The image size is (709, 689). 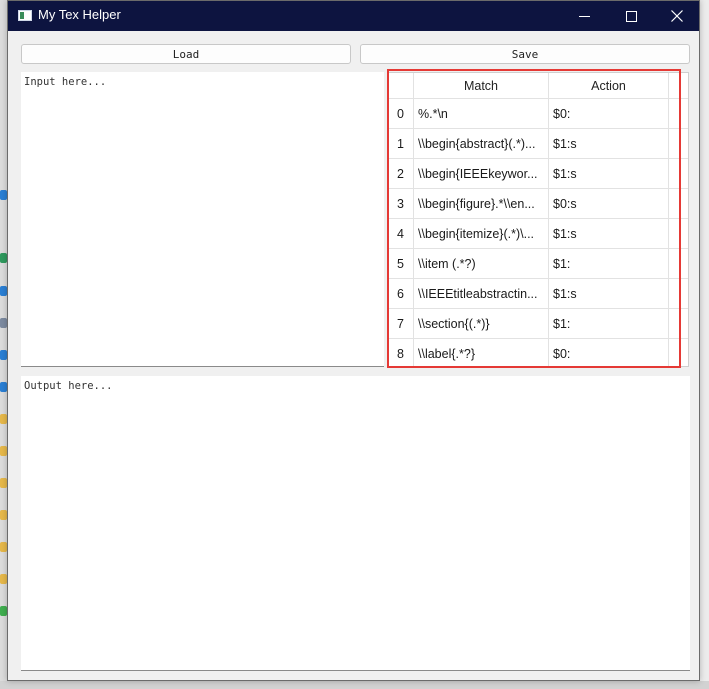 I want to click on match-cell: \\label{.*?}, so click(x=481, y=352).